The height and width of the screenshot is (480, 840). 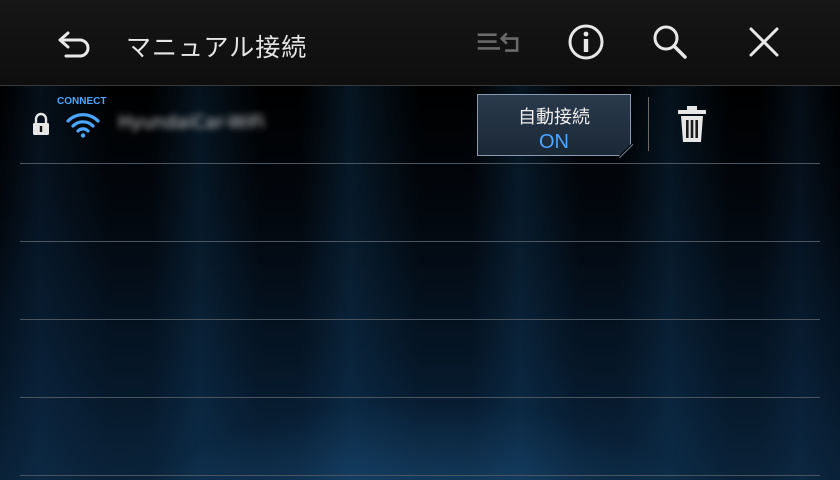 I want to click on list-return-button, so click(x=500, y=42).